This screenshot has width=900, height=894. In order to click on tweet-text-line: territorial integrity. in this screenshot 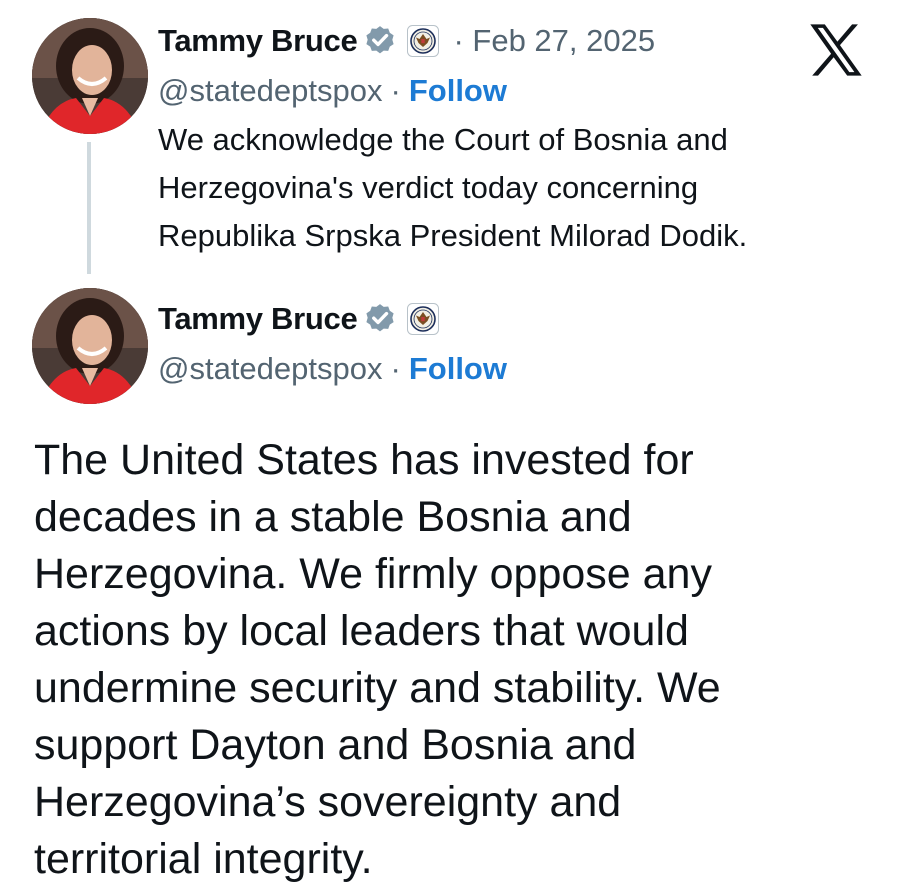, I will do `click(203, 859)`.